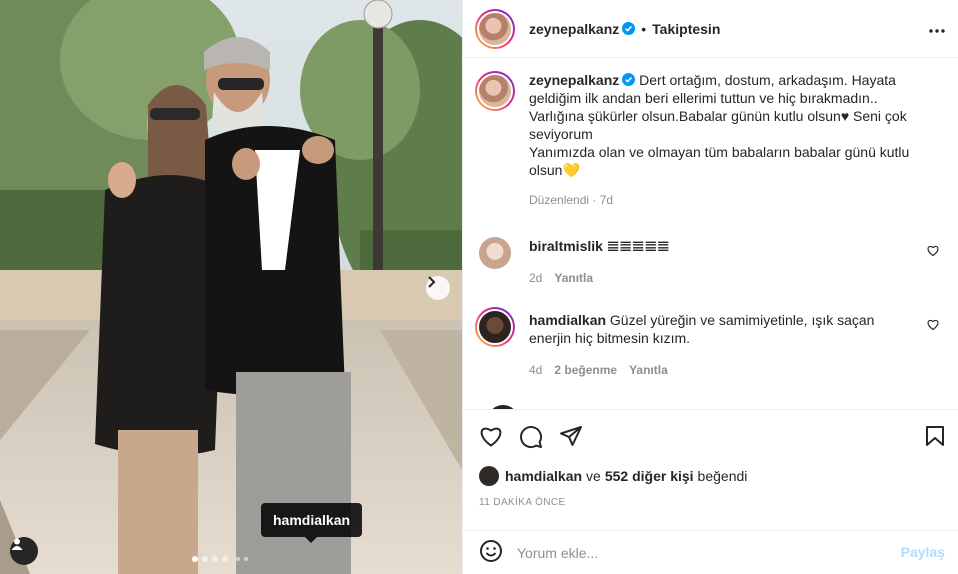 The width and height of the screenshot is (958, 574). I want to click on heart-icon, so click(491, 438).